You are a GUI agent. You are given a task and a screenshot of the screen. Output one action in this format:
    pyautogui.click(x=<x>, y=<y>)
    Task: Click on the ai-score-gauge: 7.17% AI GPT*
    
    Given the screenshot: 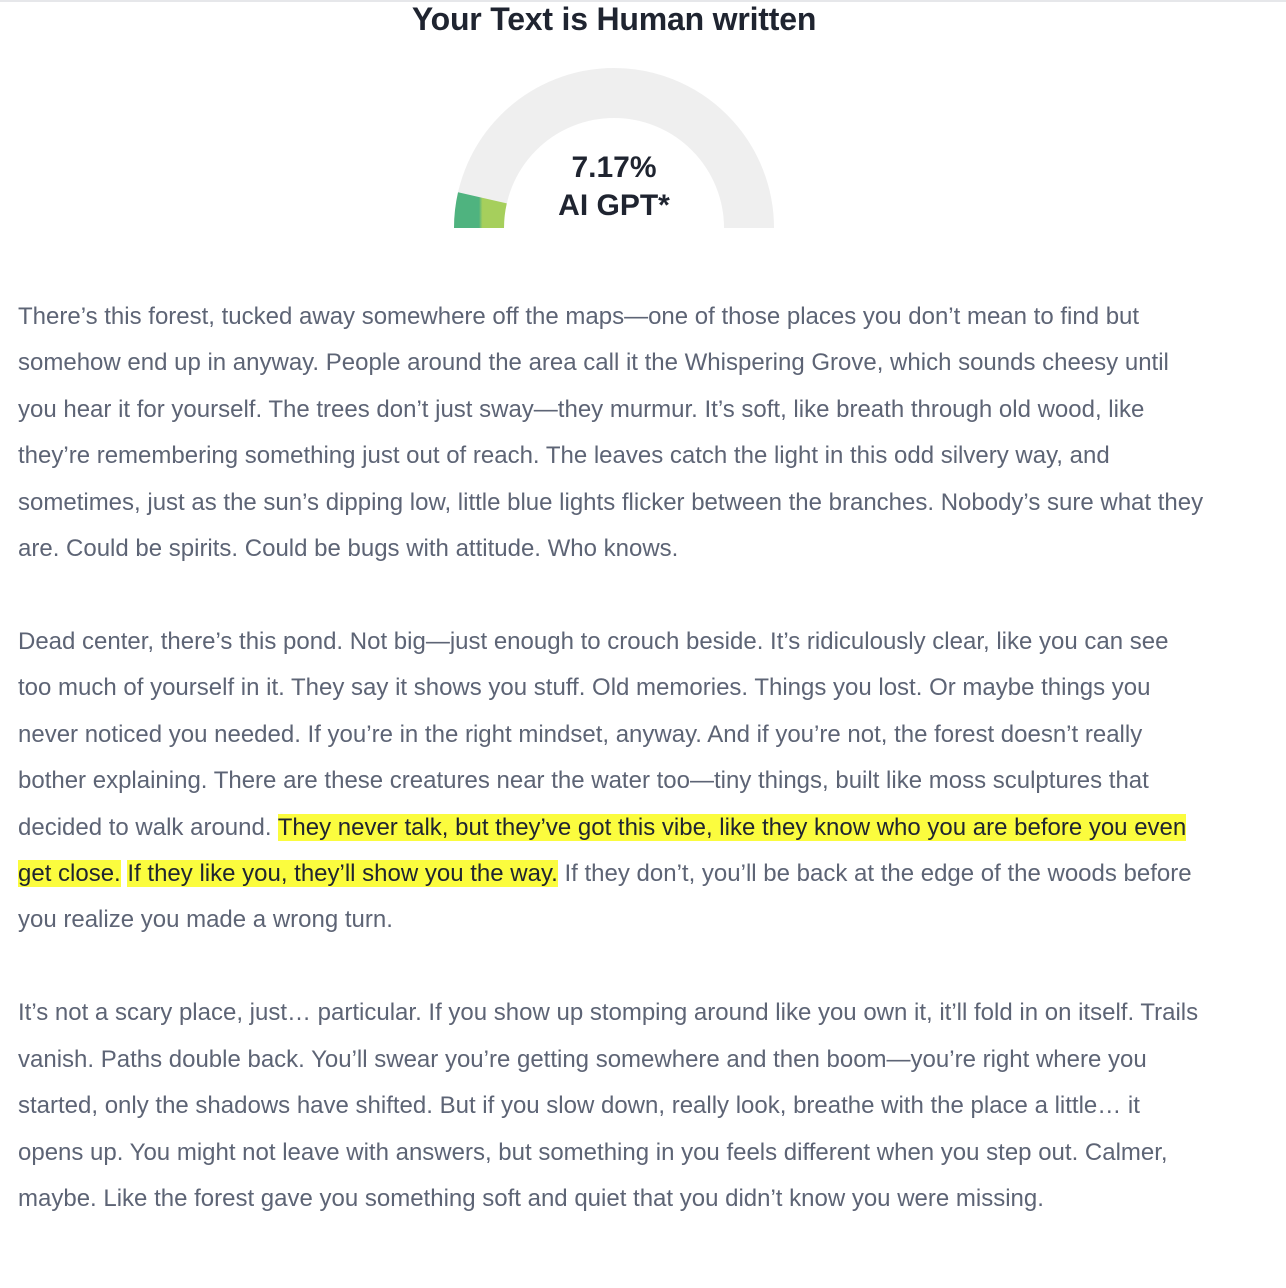 What is the action you would take?
    pyautogui.click(x=614, y=149)
    